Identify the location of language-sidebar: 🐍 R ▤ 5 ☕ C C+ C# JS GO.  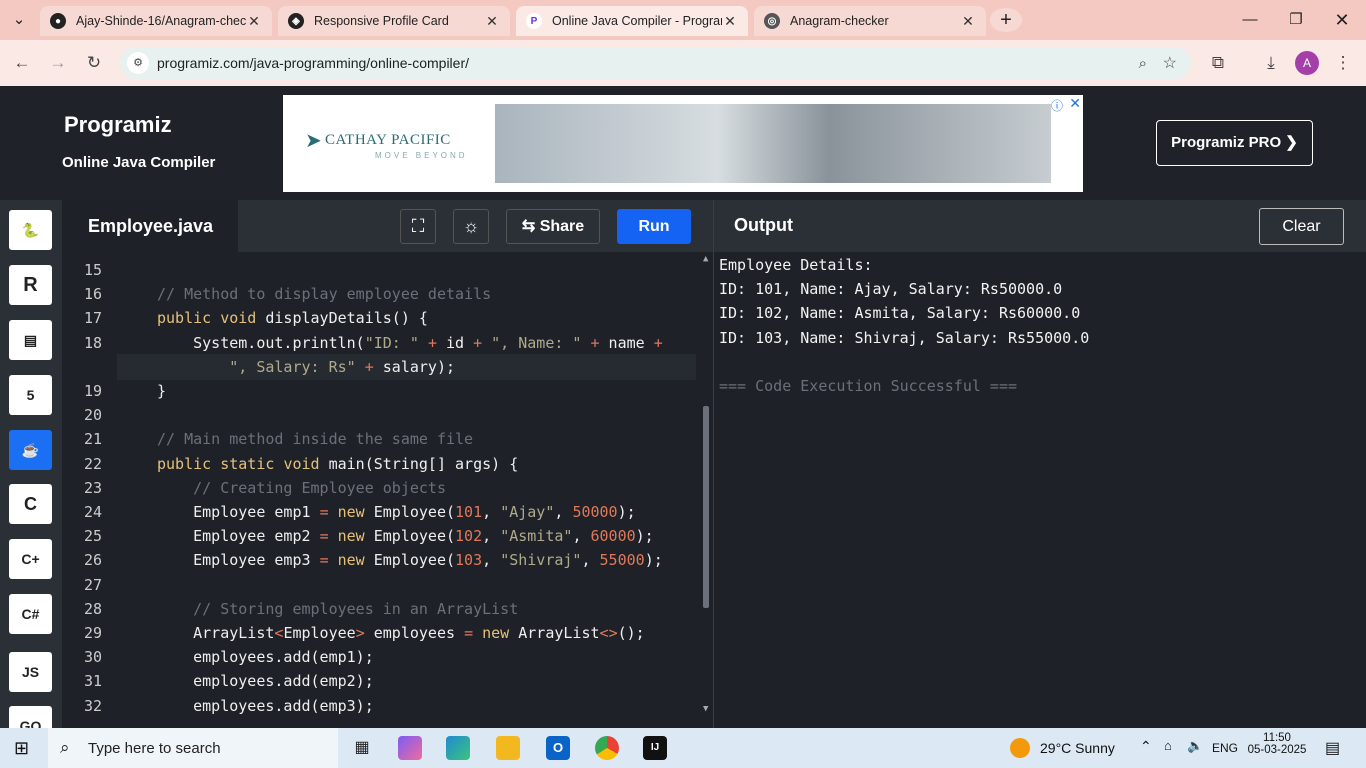
(31, 473).